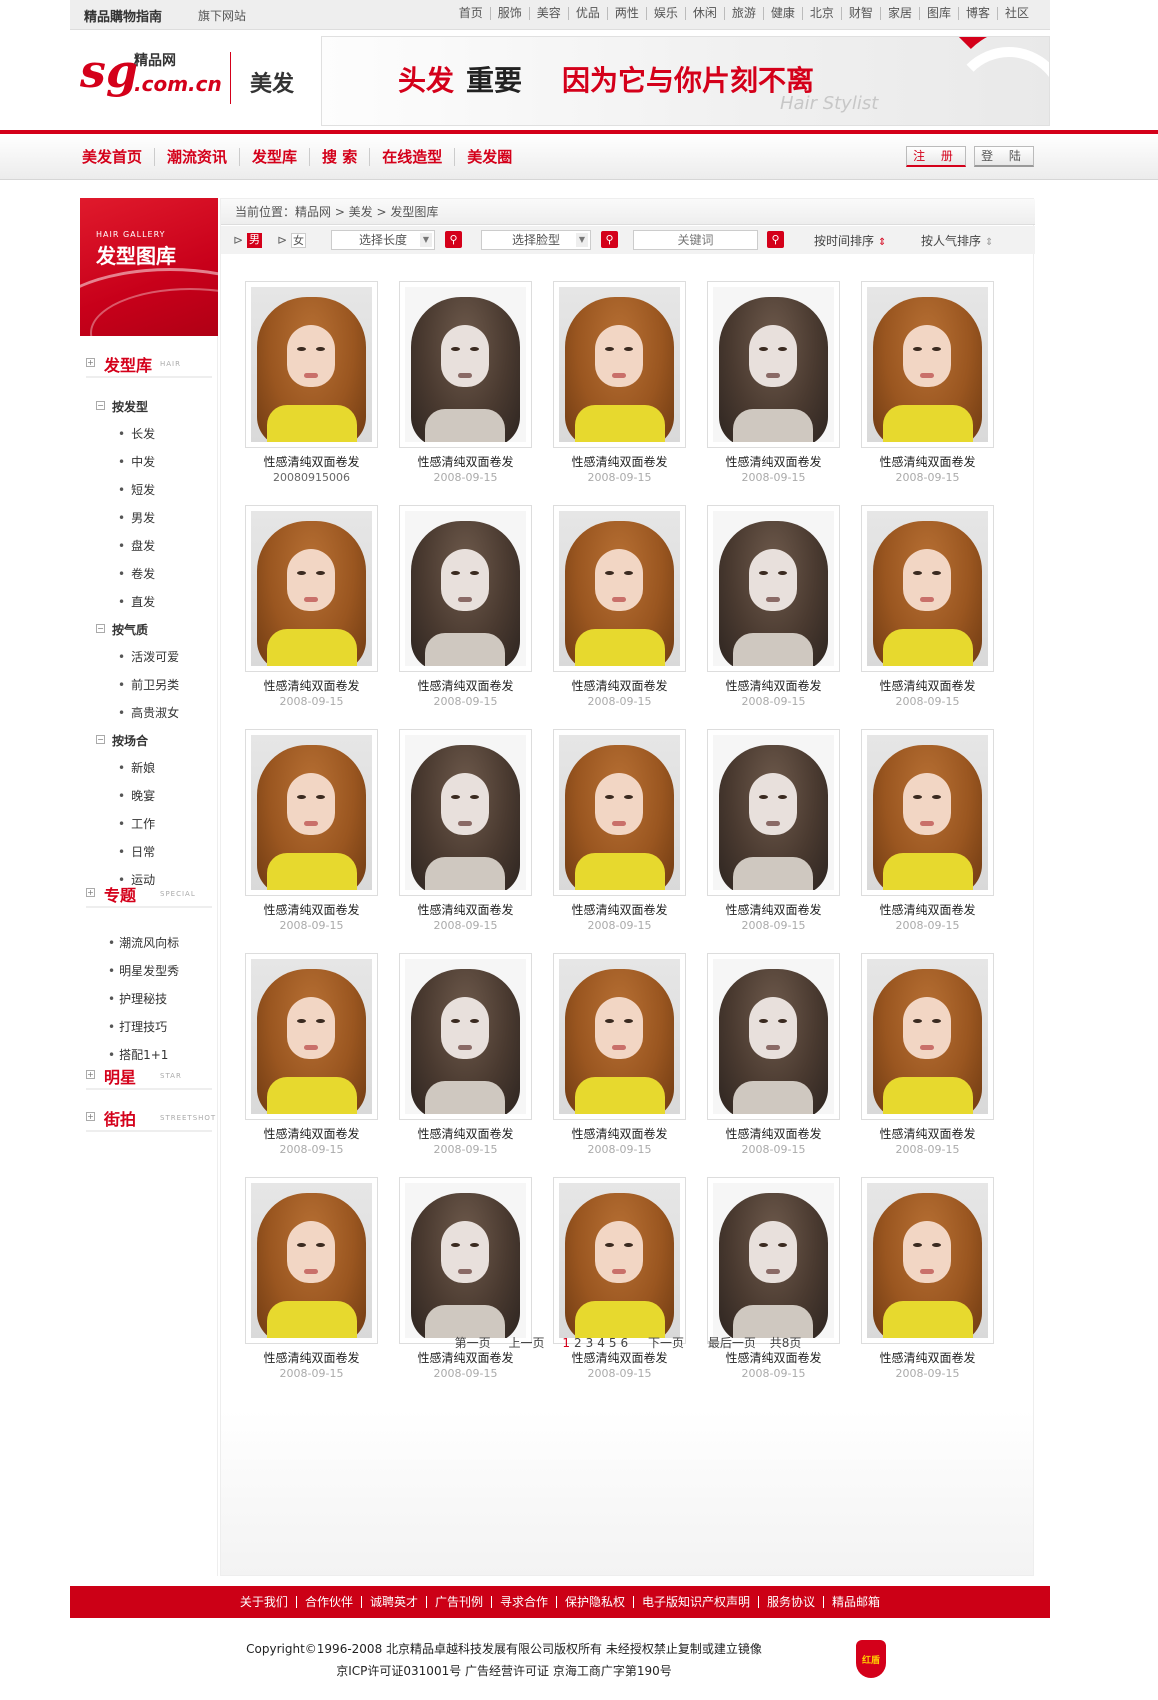  Describe the element at coordinates (590, 1343) in the screenshot. I see `page-number: 3` at that location.